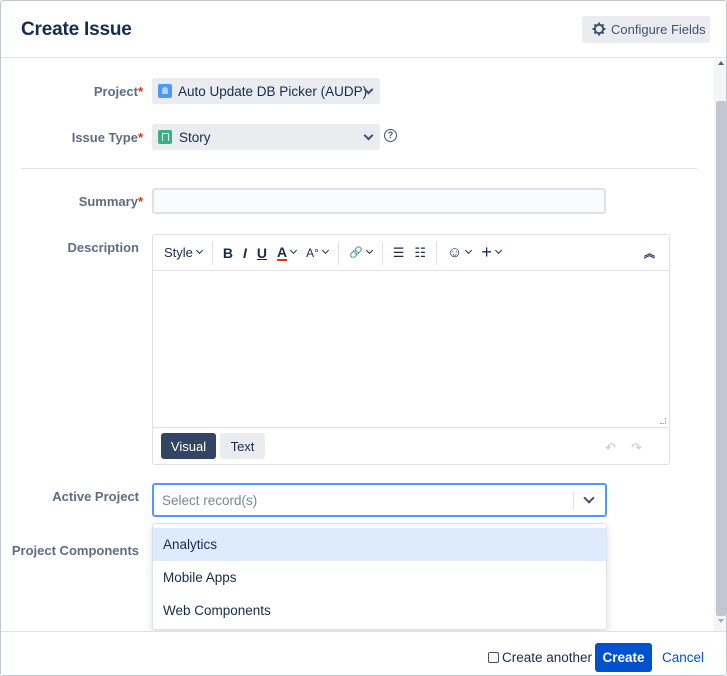 This screenshot has width=727, height=676. I want to click on section-divider, so click(359, 168).